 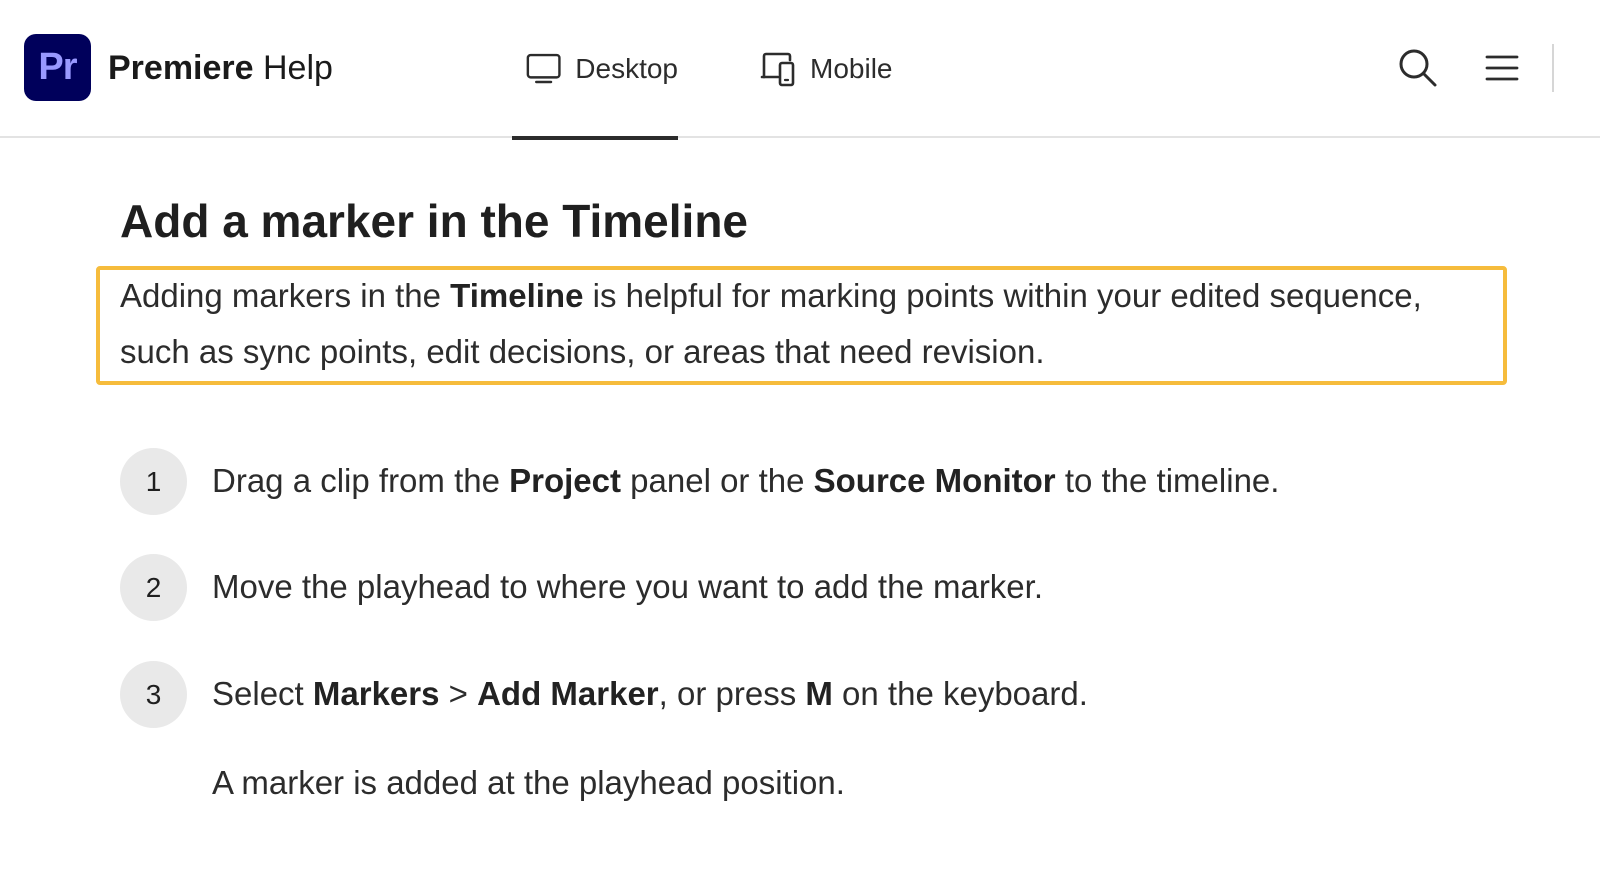 I want to click on tab-desktop: Desktop, so click(x=595, y=70).